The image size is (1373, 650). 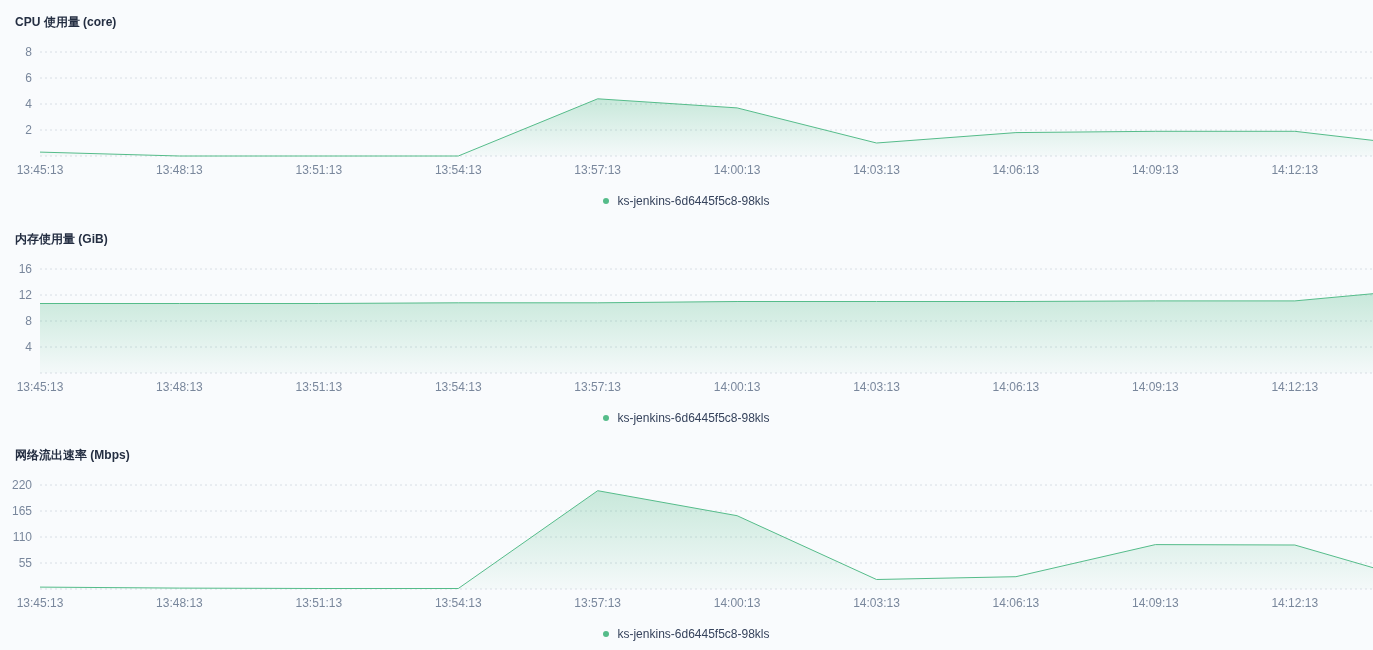 I want to click on y-tick-label: 110, so click(x=22, y=537).